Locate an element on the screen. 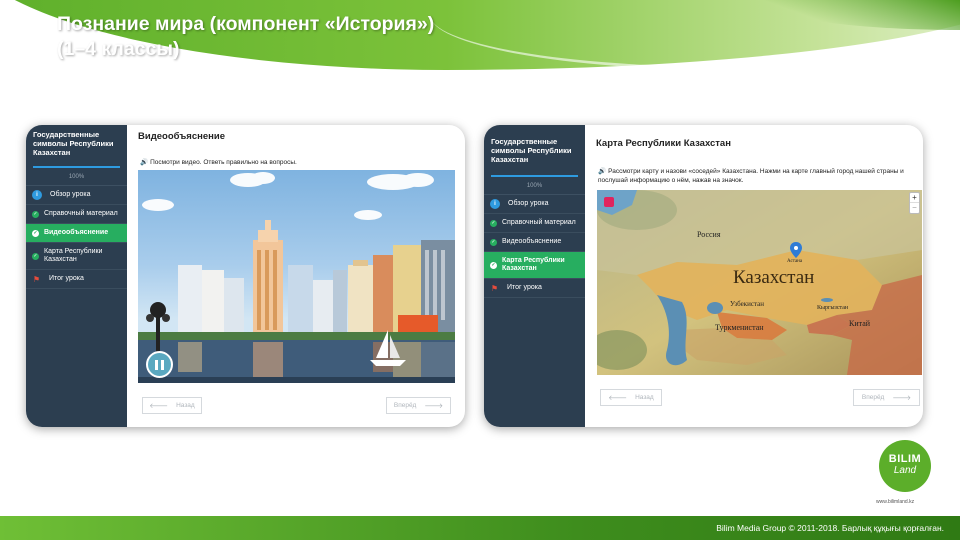 This screenshot has height=540, width=960. zoom-in-button: + is located at coordinates (914, 198).